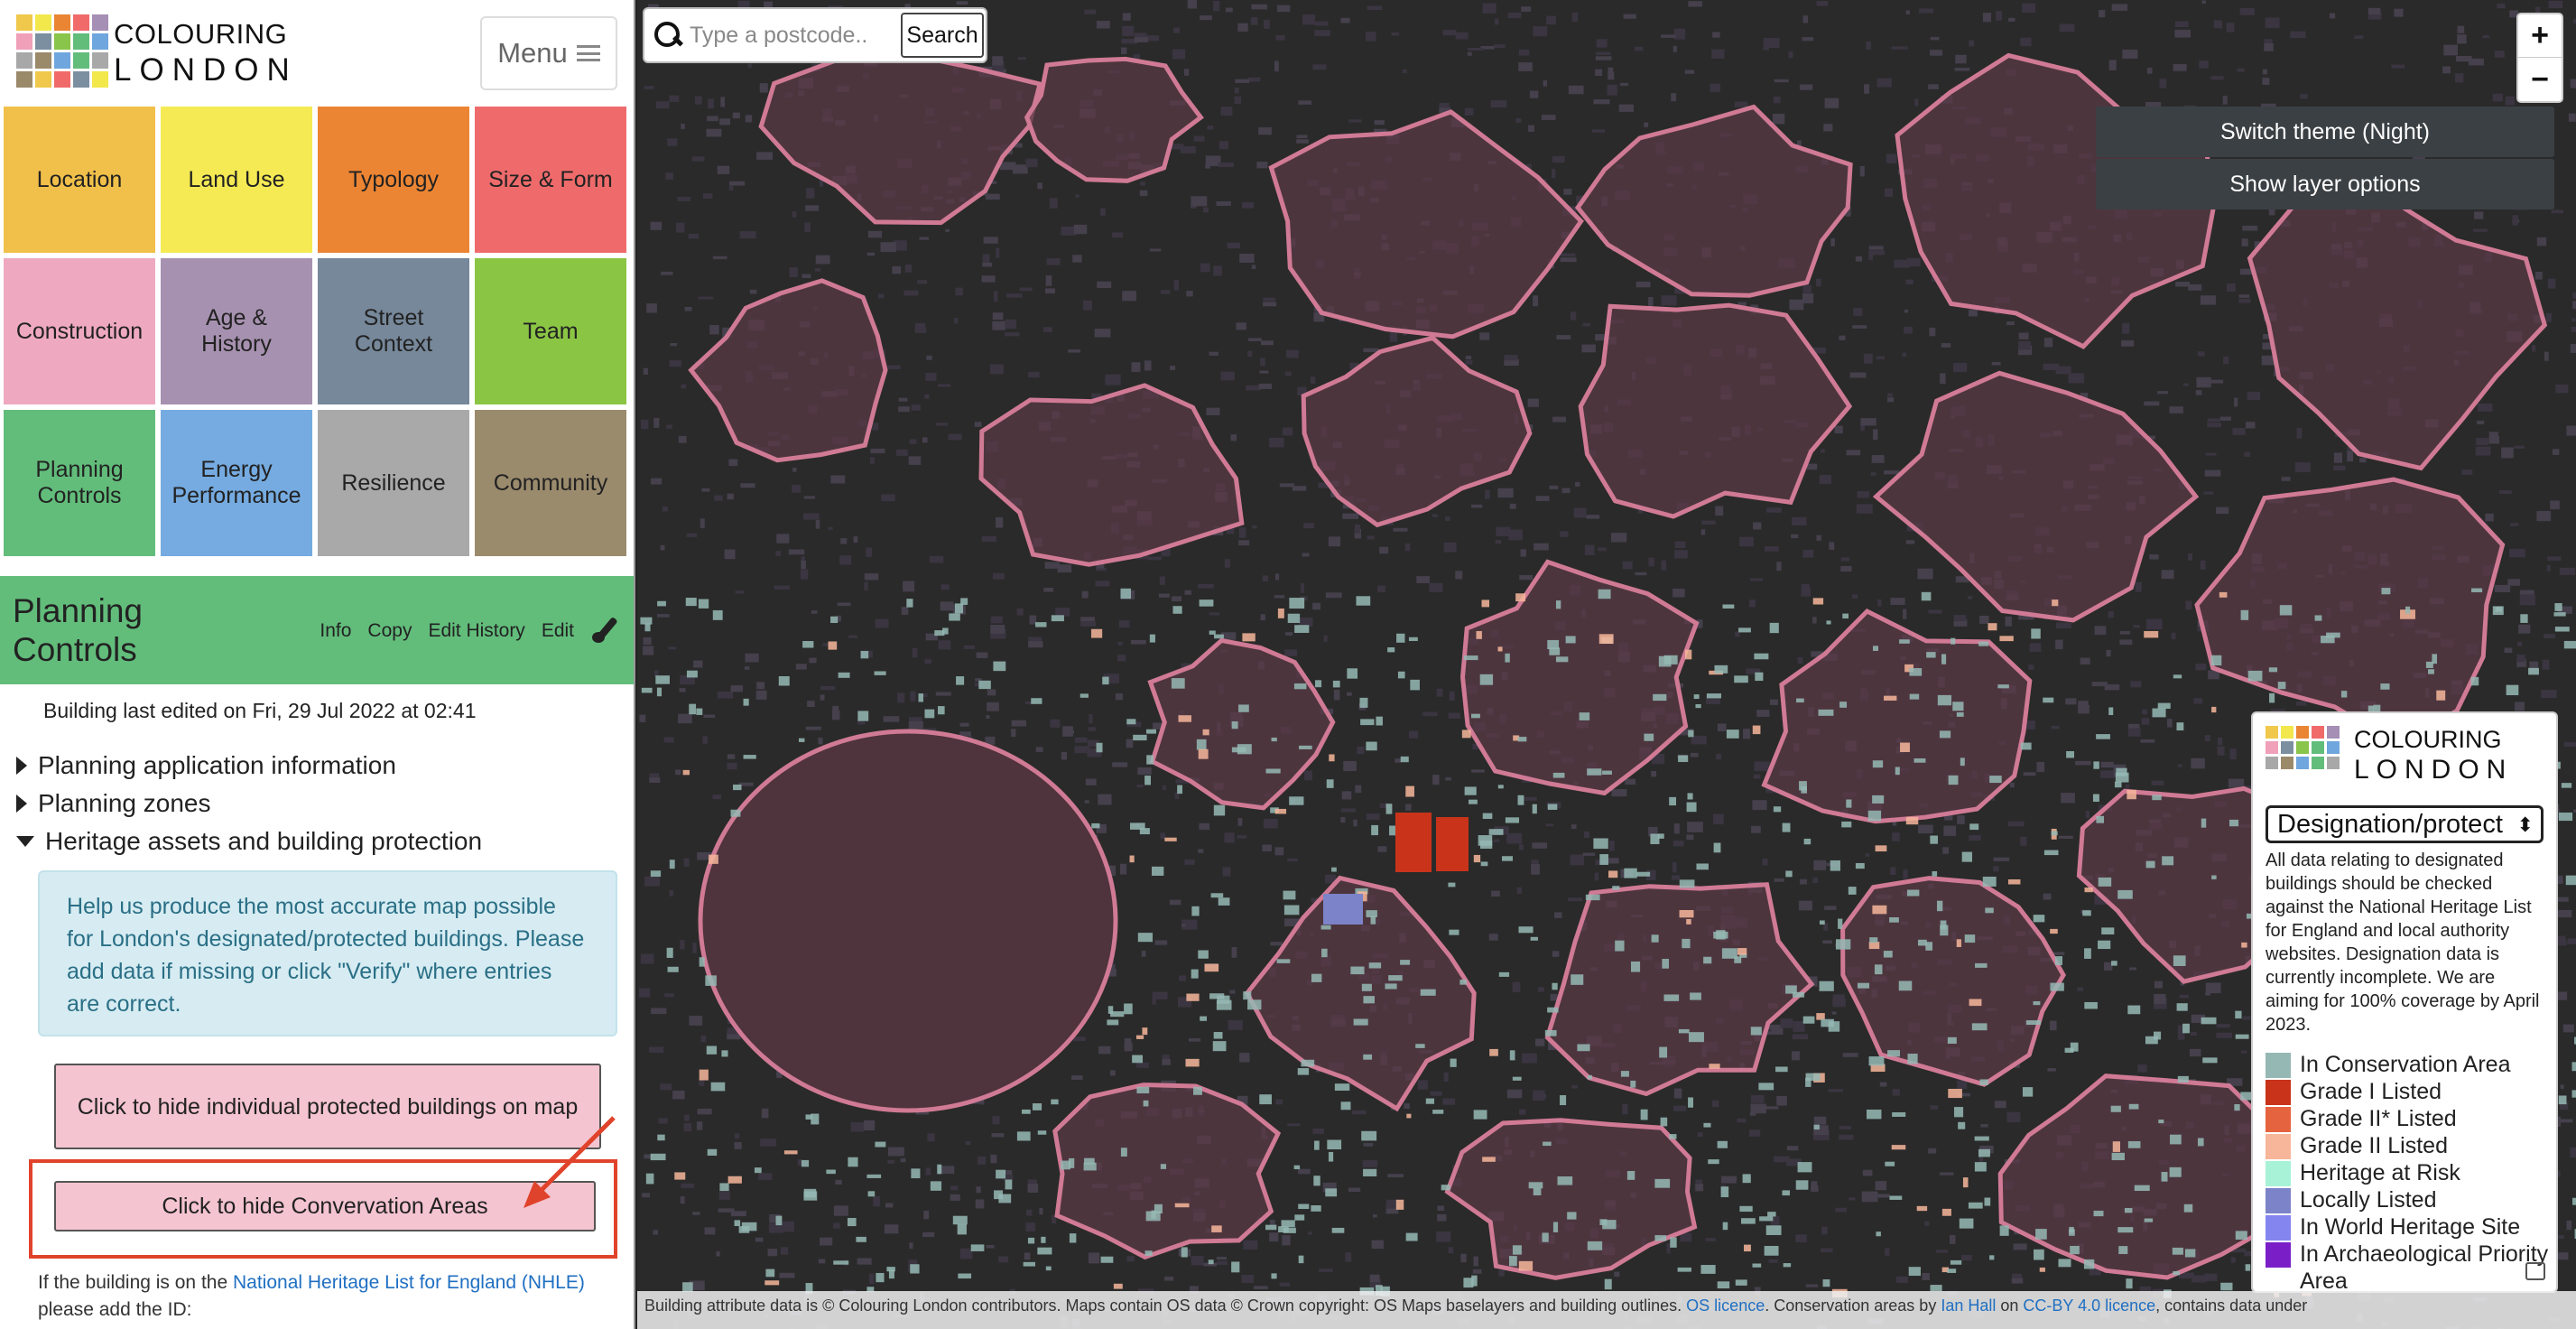 The width and height of the screenshot is (2576, 1329). I want to click on switch-theme-button: Switch theme (Night), so click(2325, 132).